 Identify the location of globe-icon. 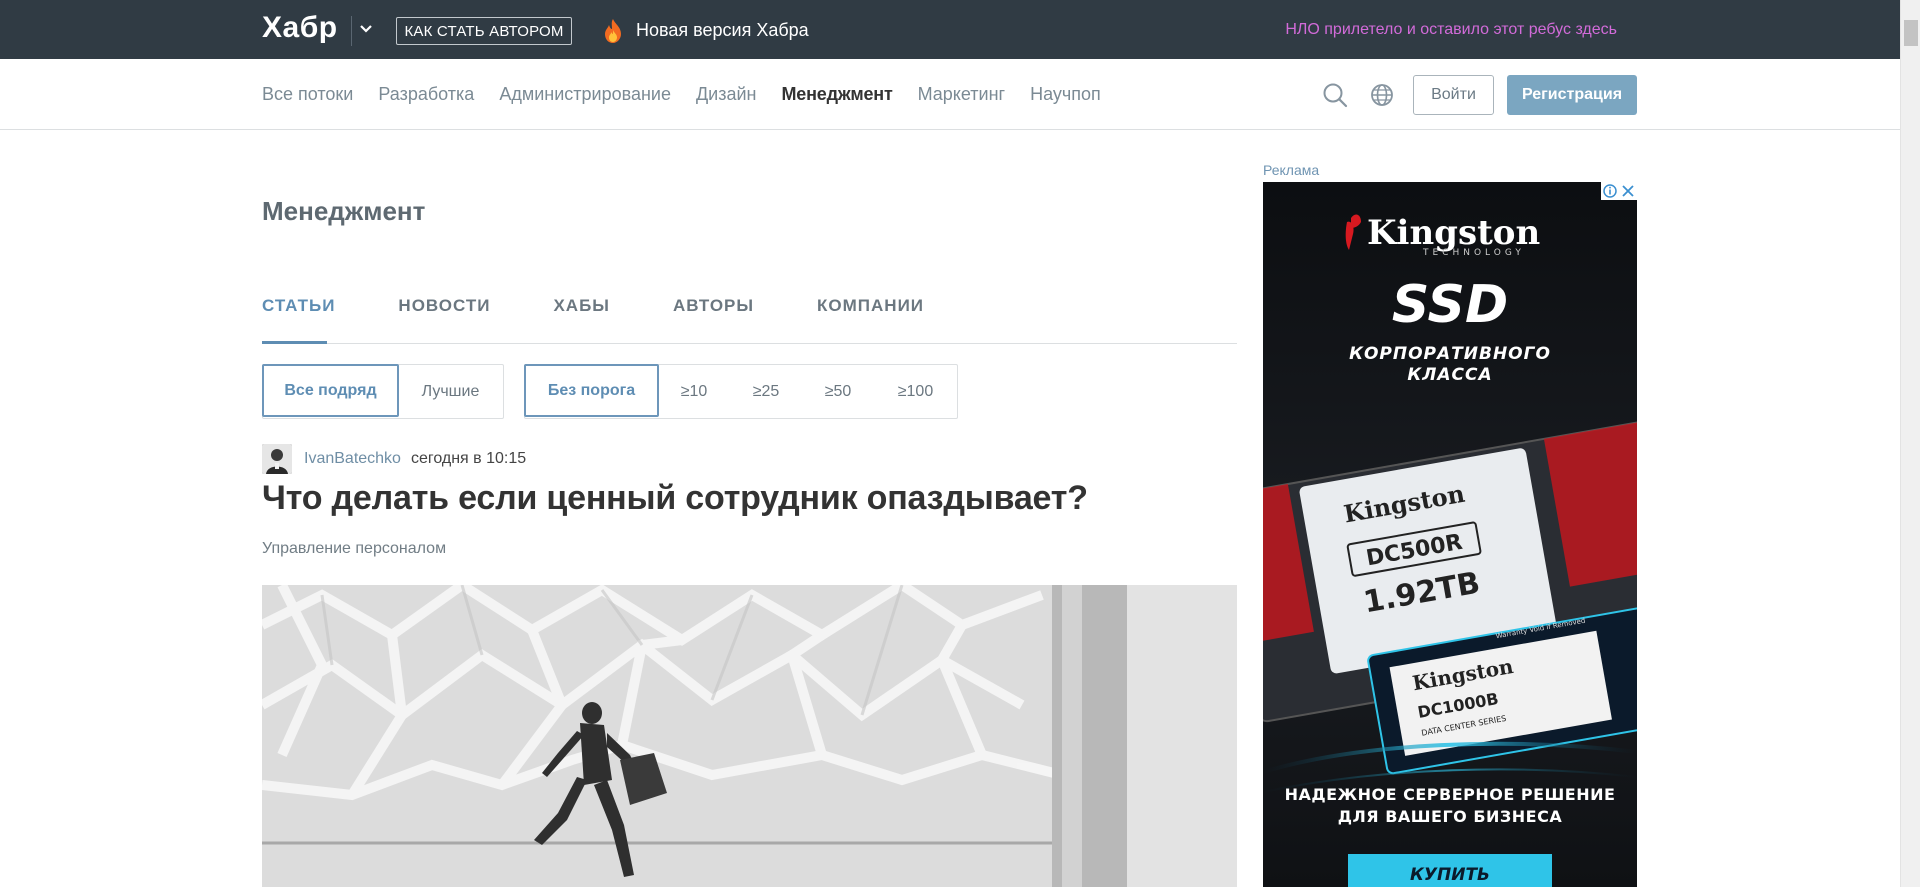
(1382, 95).